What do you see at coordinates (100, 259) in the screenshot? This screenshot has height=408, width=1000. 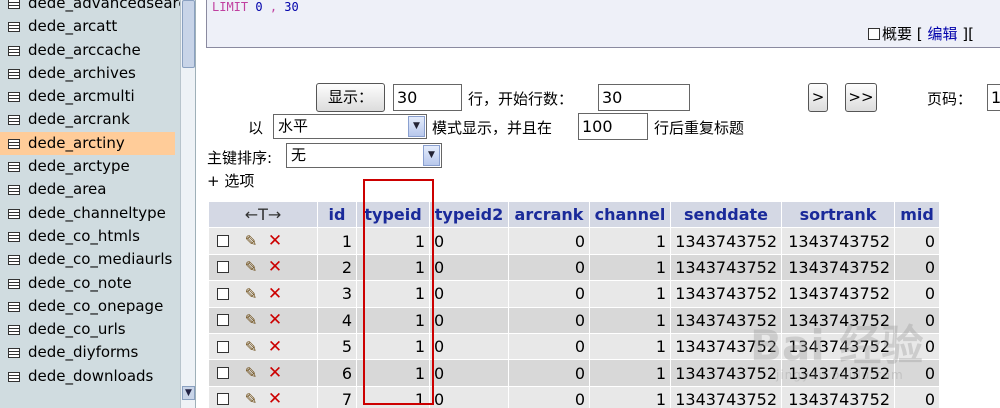 I see `sidebar-item-label: dede_co_mediaurls` at bounding box center [100, 259].